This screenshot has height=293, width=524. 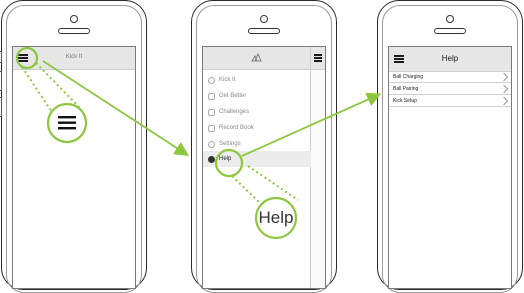 I want to click on app-header, so click(x=257, y=58).